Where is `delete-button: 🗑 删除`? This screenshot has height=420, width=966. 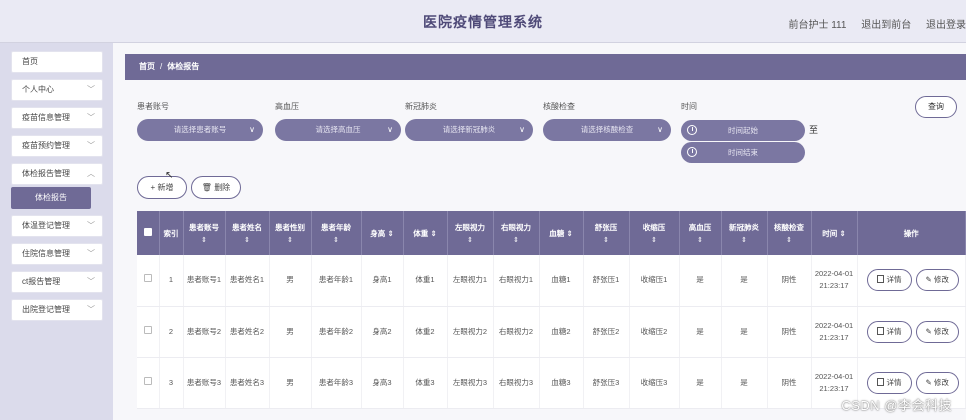 delete-button: 🗑 删除 is located at coordinates (216, 187).